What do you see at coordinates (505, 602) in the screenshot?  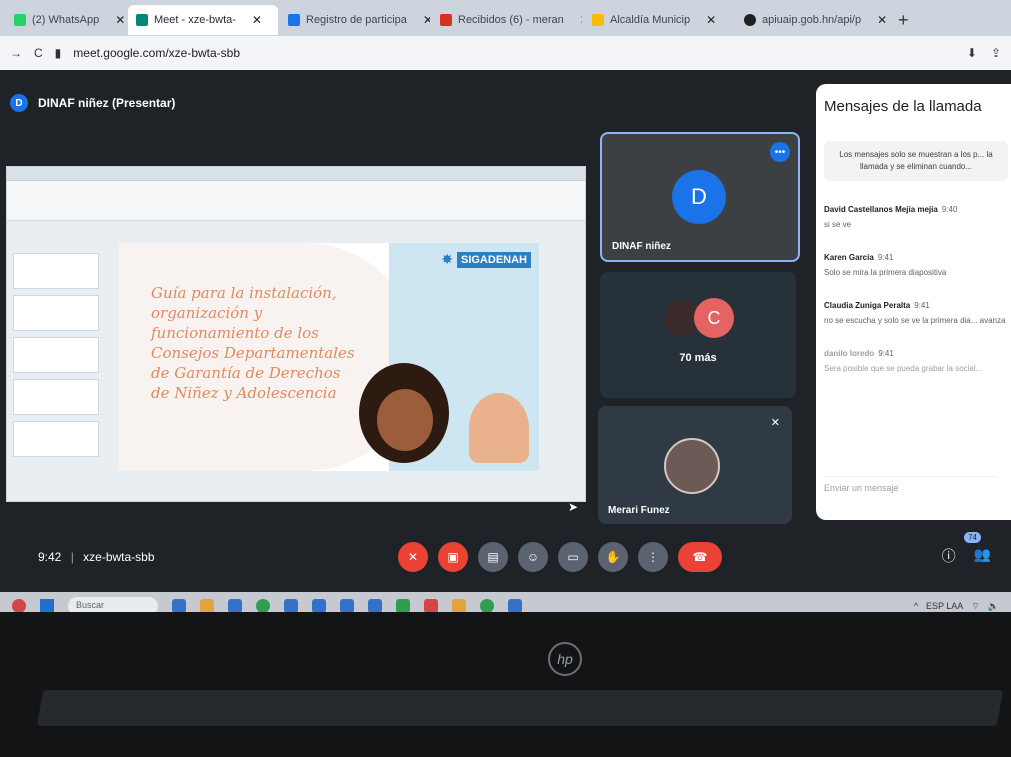 I see `windows-taskbar: Buscar ^ ESP LAA ⌔ 🔈` at bounding box center [505, 602].